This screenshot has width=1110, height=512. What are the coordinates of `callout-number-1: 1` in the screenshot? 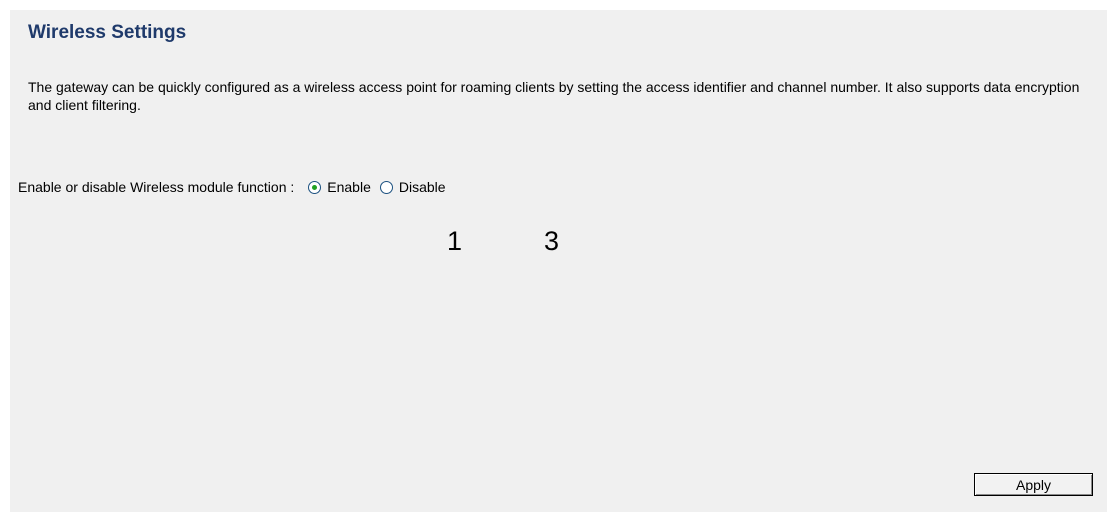 It's located at (455, 241).